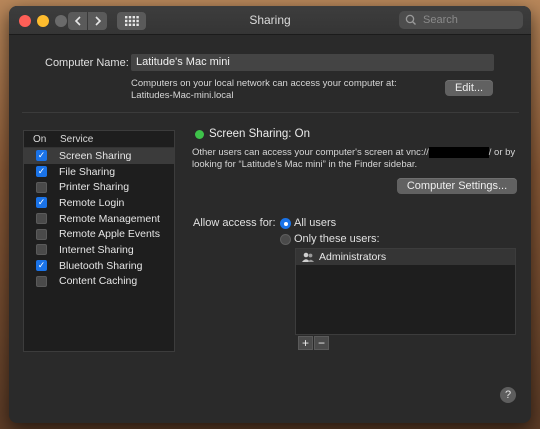 This screenshot has width=540, height=429. I want to click on service-status: Screen Sharing: On, so click(260, 134).